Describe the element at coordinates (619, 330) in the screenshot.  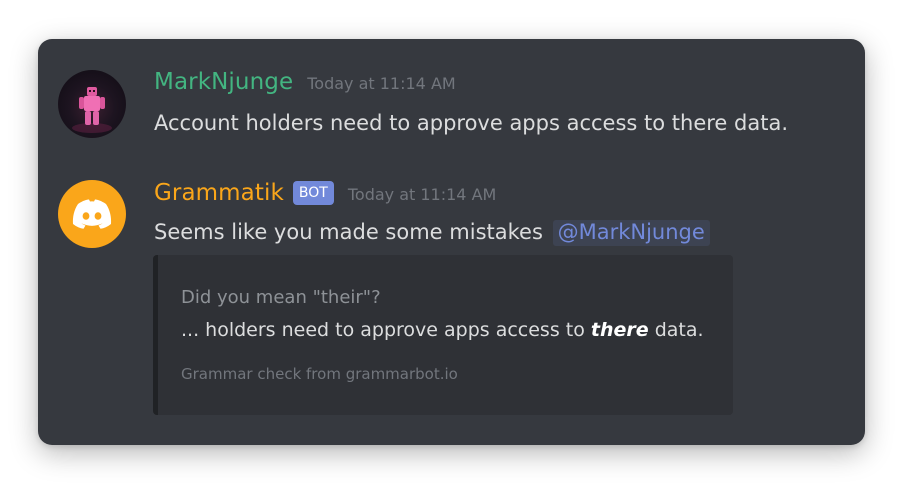
I see `embed-description-highlight: there` at that location.